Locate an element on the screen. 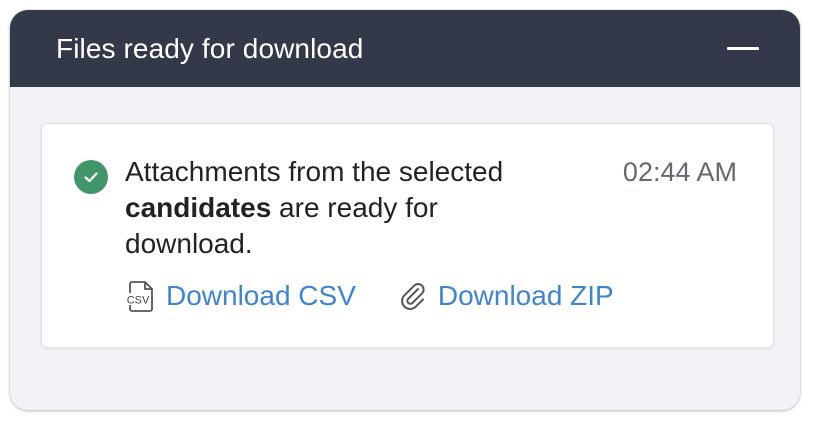  download-zip-link: Download ZIP is located at coordinates (505, 296).